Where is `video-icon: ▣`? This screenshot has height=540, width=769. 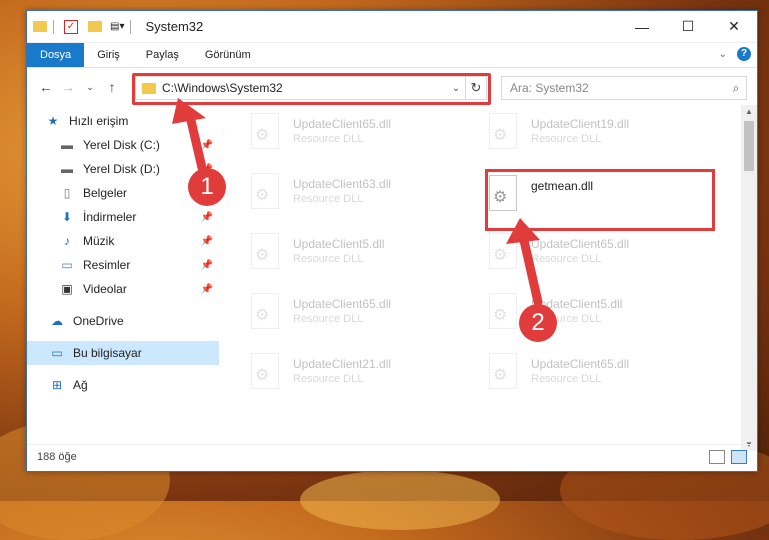 video-icon: ▣ is located at coordinates (67, 289).